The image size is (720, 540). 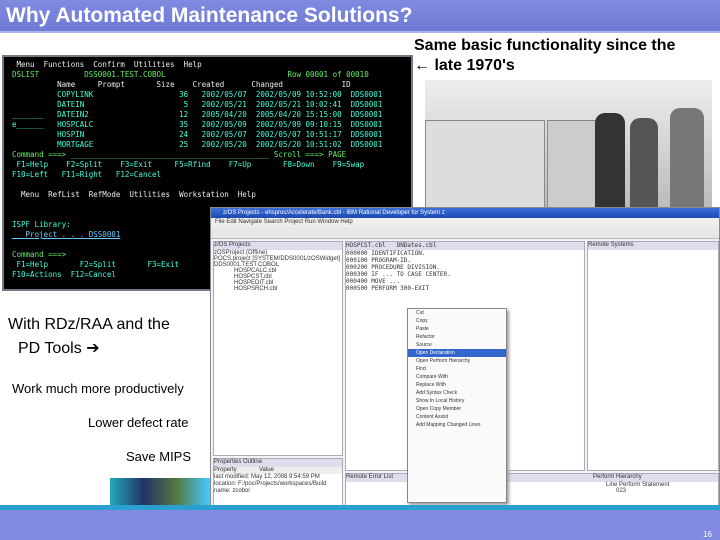 What do you see at coordinates (285, 477) in the screenshot?
I see `prop-val: May 12, 2008 9:54:59 PM` at bounding box center [285, 477].